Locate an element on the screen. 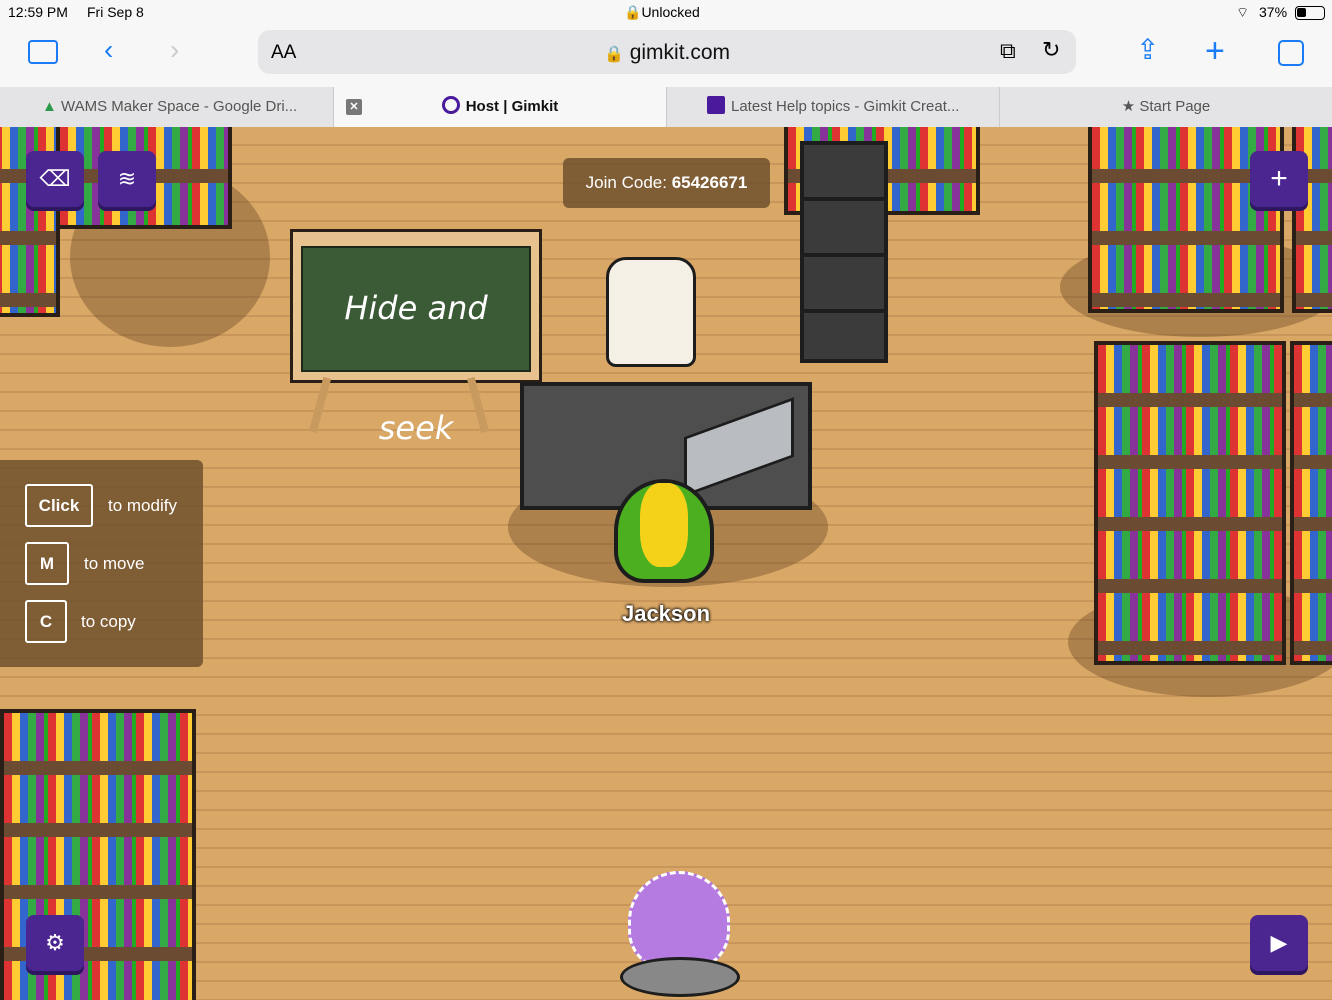  eraser-button: ⌫ is located at coordinates (55, 179).